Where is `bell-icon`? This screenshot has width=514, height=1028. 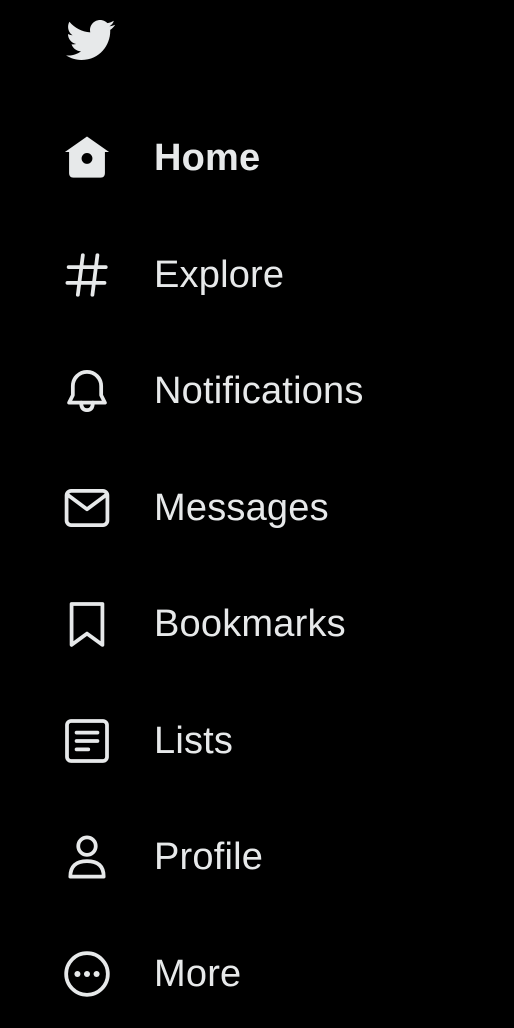
bell-icon is located at coordinates (87, 391).